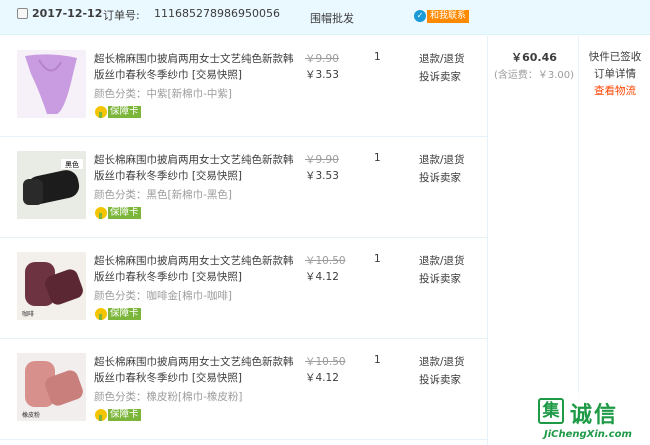 This screenshot has height=445, width=650. What do you see at coordinates (51, 286) in the screenshot?
I see `product-thumbnail: 咖啡` at bounding box center [51, 286].